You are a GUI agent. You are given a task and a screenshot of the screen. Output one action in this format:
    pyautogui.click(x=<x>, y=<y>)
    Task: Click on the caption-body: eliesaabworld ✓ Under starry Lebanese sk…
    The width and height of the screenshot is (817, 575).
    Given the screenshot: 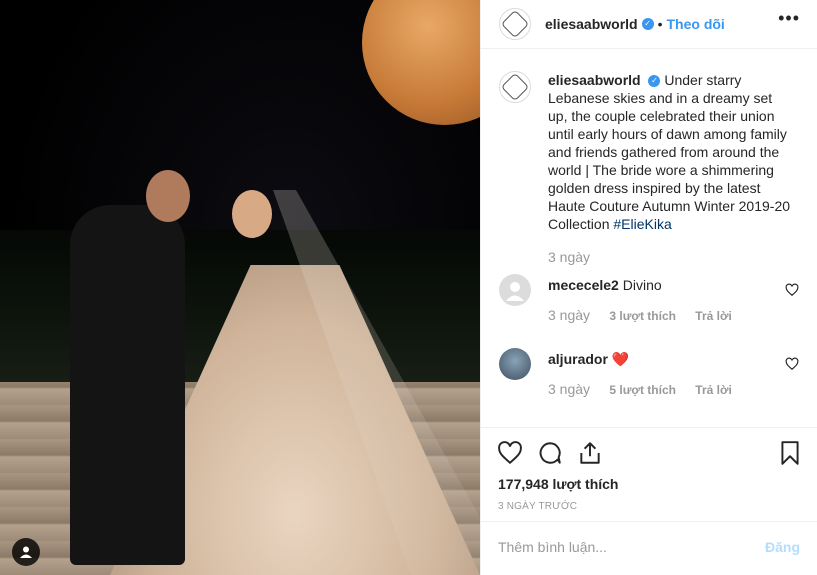 What is the action you would take?
    pyautogui.click(x=670, y=152)
    